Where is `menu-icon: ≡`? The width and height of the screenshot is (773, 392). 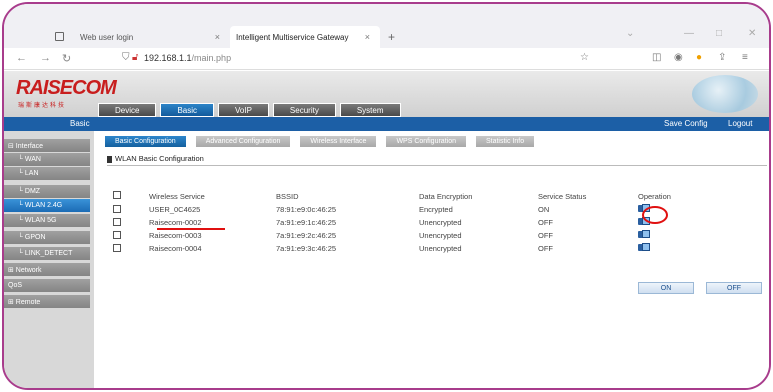 menu-icon: ≡ is located at coordinates (745, 57).